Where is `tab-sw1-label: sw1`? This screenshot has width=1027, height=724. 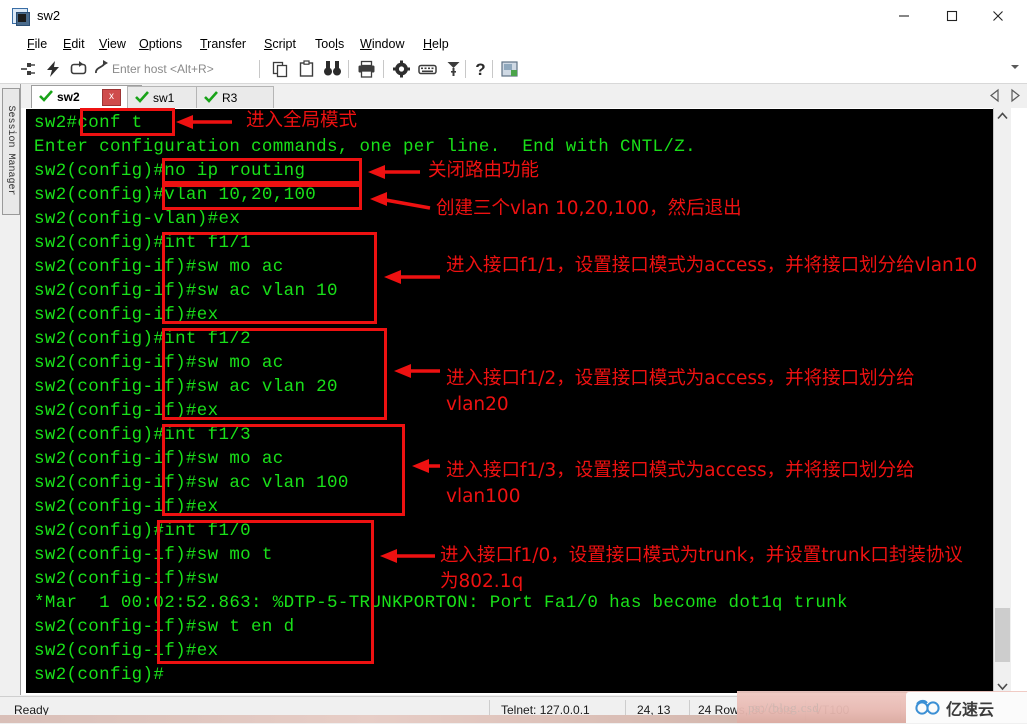 tab-sw1-label: sw1 is located at coordinates (164, 98).